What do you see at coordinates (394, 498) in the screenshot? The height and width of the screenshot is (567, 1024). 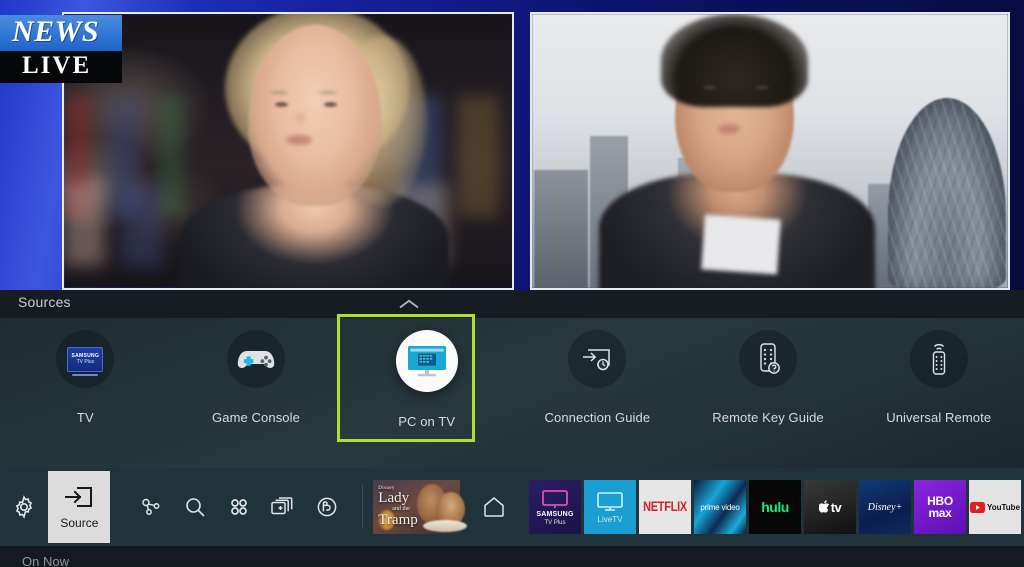 I see `featured-title-line1: Lady` at bounding box center [394, 498].